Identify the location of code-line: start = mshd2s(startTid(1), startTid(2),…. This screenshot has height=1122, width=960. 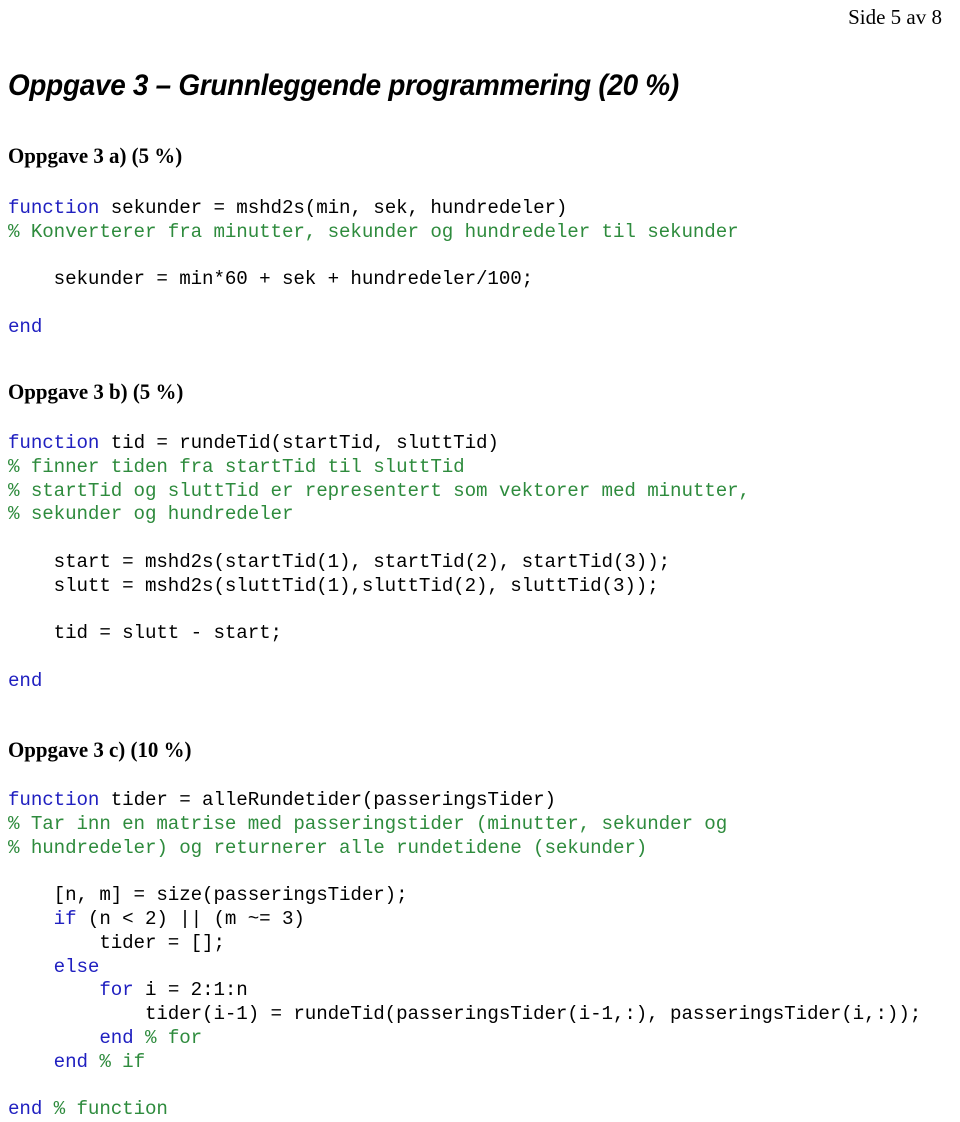
(379, 563).